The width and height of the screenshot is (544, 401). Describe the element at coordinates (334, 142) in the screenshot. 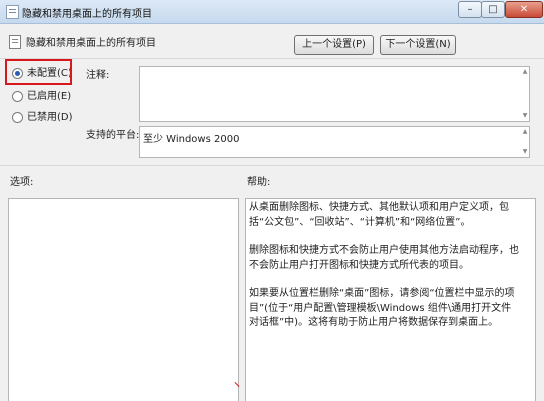

I see `platform-field: 至少 Windows 2000 ▲ ▼` at that location.